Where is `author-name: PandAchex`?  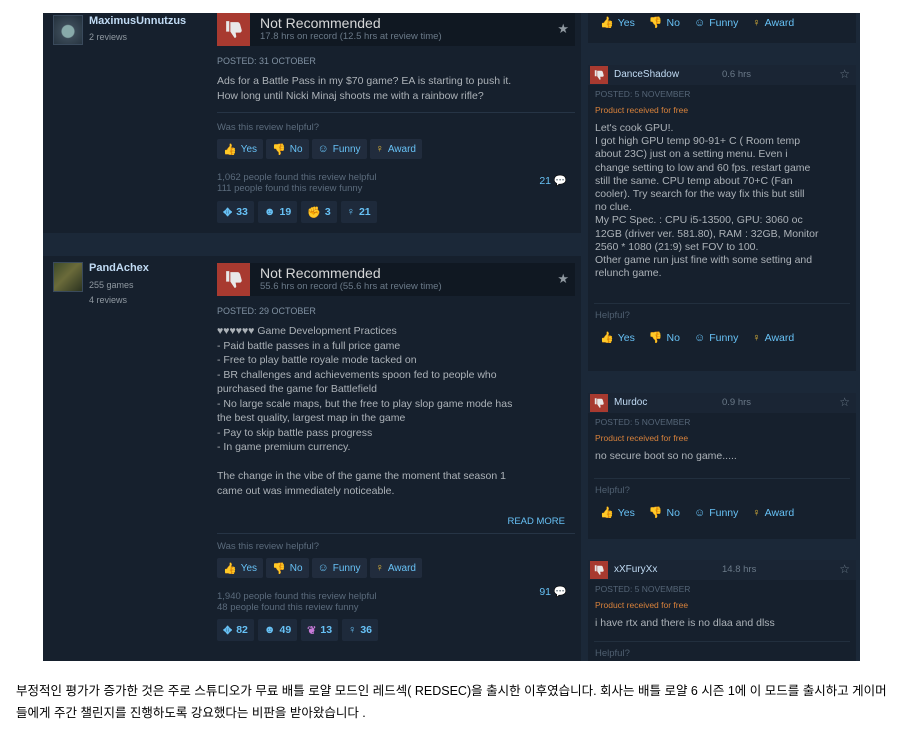 author-name: PandAchex is located at coordinates (119, 268).